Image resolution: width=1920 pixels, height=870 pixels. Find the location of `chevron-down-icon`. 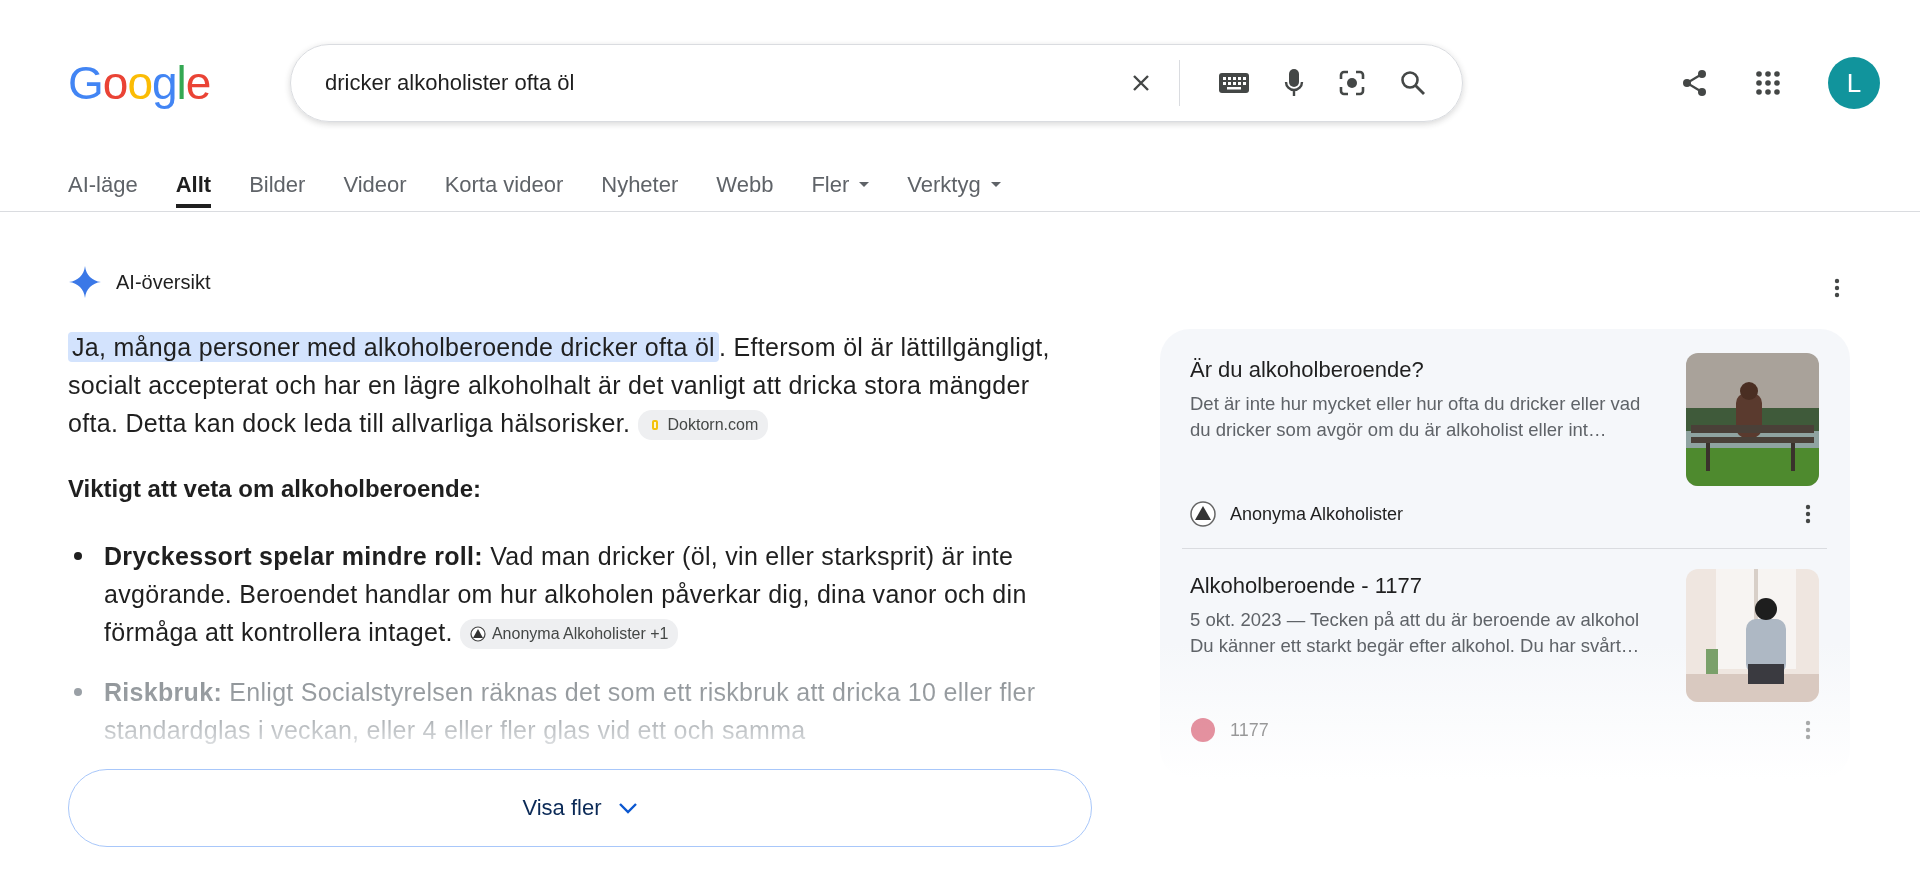

chevron-down-icon is located at coordinates (627, 808).